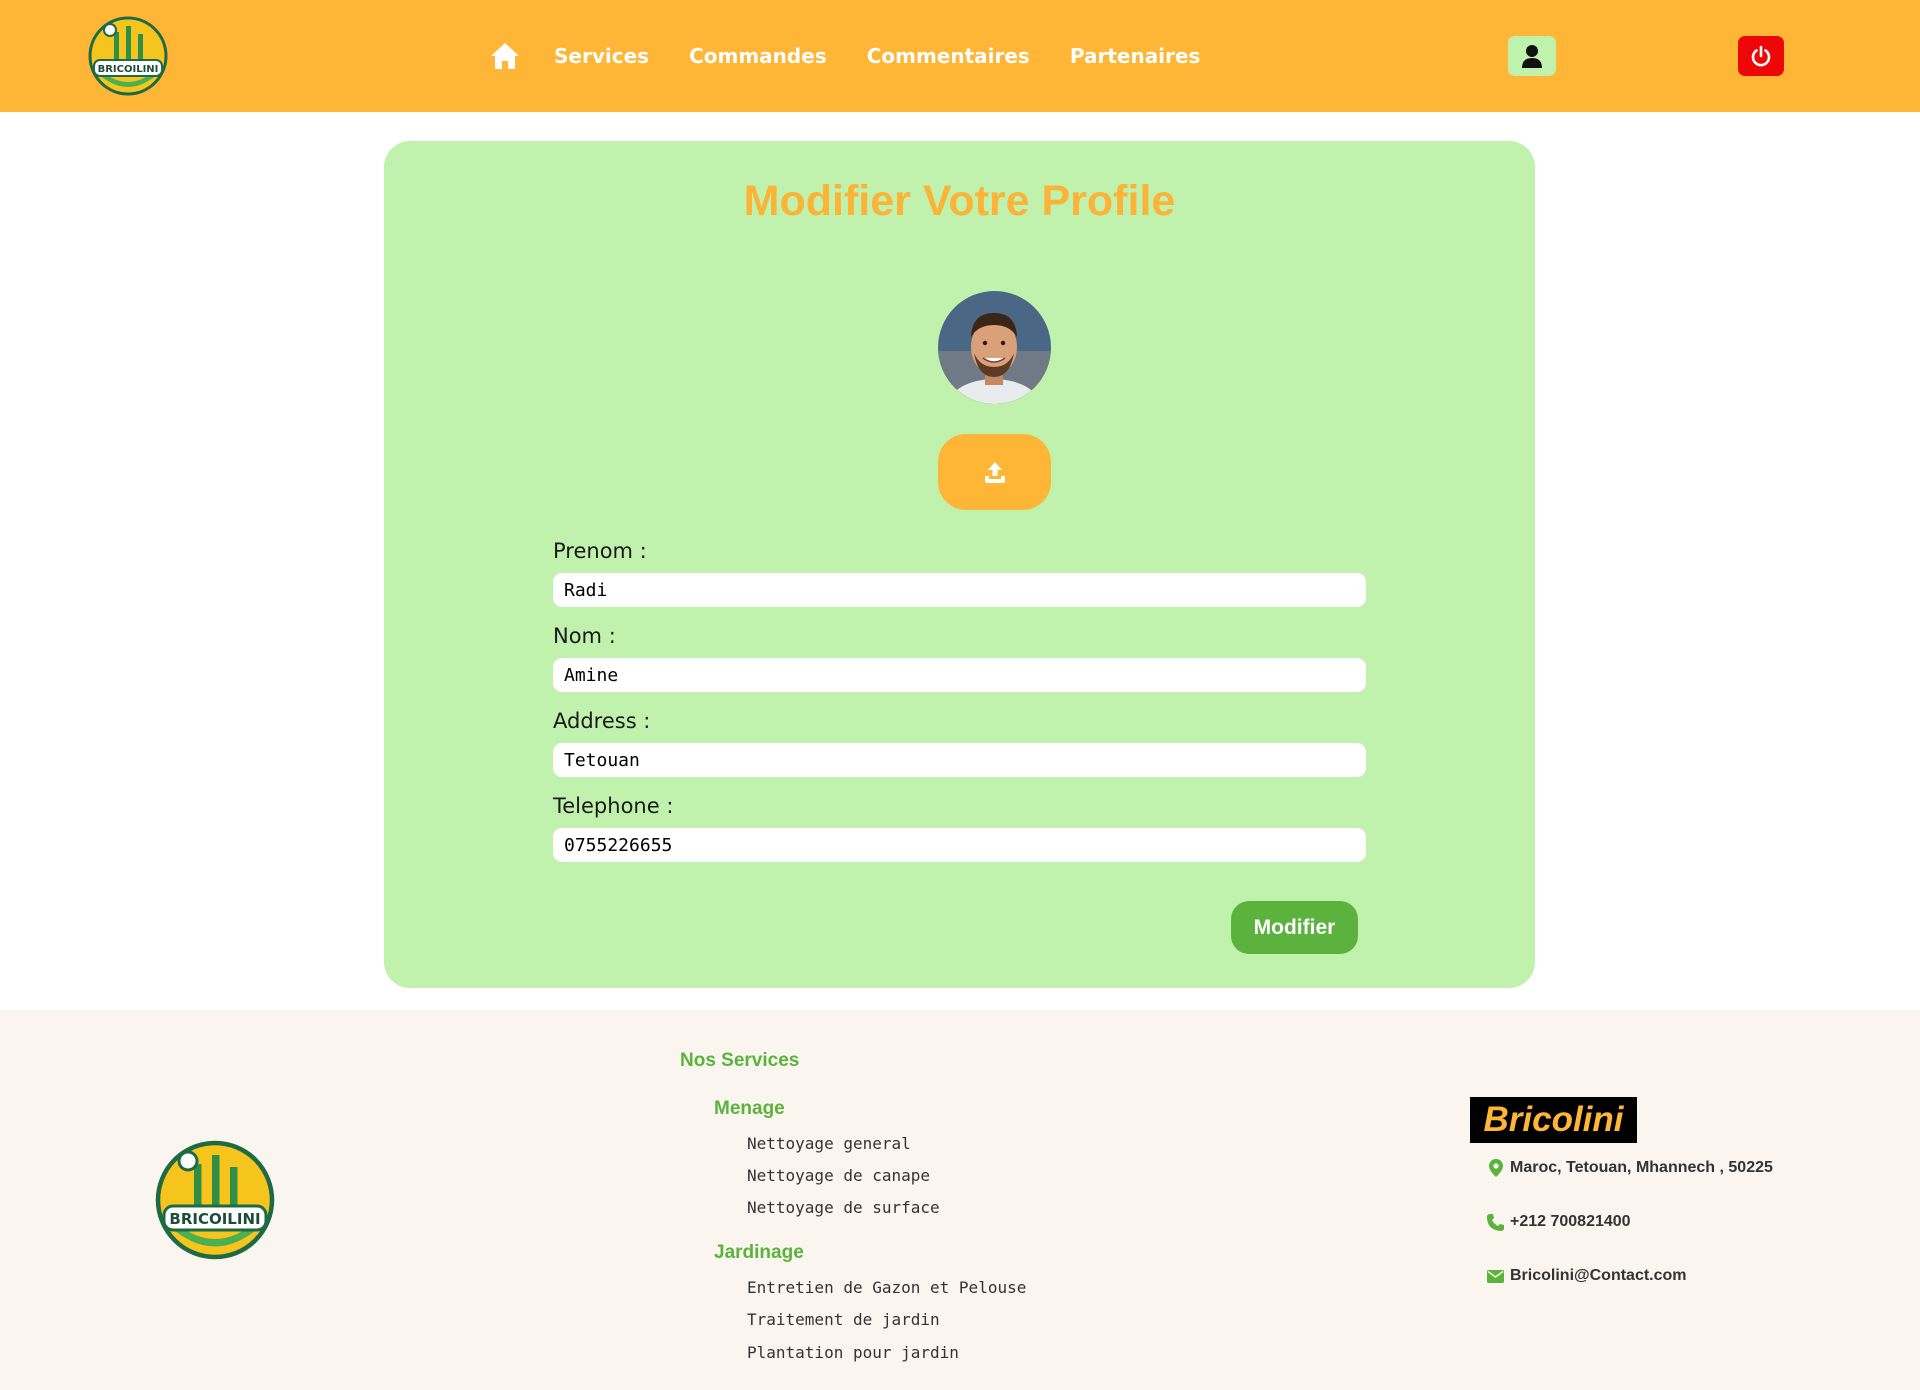  I want to click on logo-text: BRICOILINI, so click(128, 69).